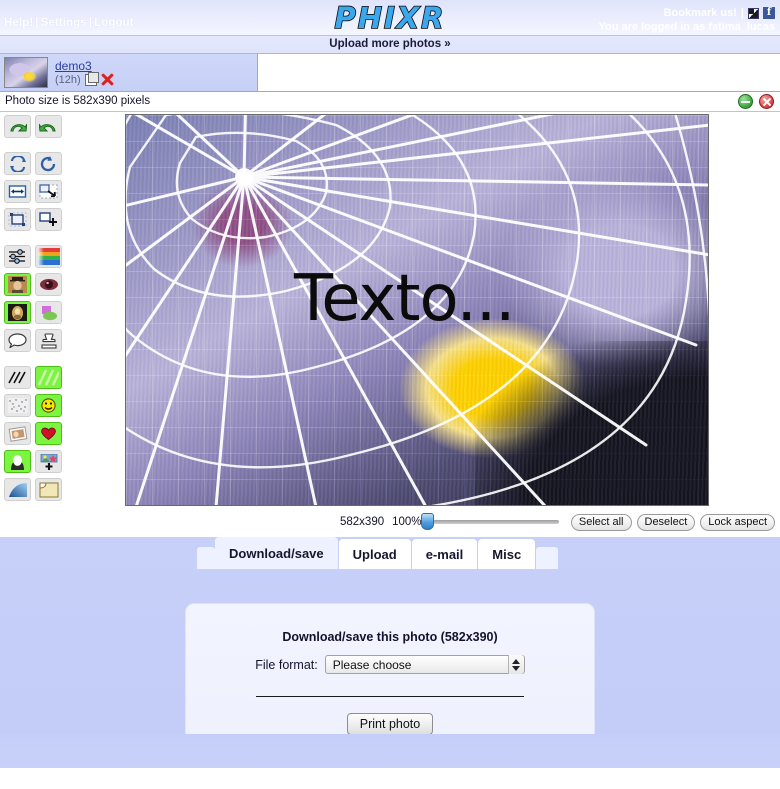  I want to click on tool-undo-icon, so click(17, 126).